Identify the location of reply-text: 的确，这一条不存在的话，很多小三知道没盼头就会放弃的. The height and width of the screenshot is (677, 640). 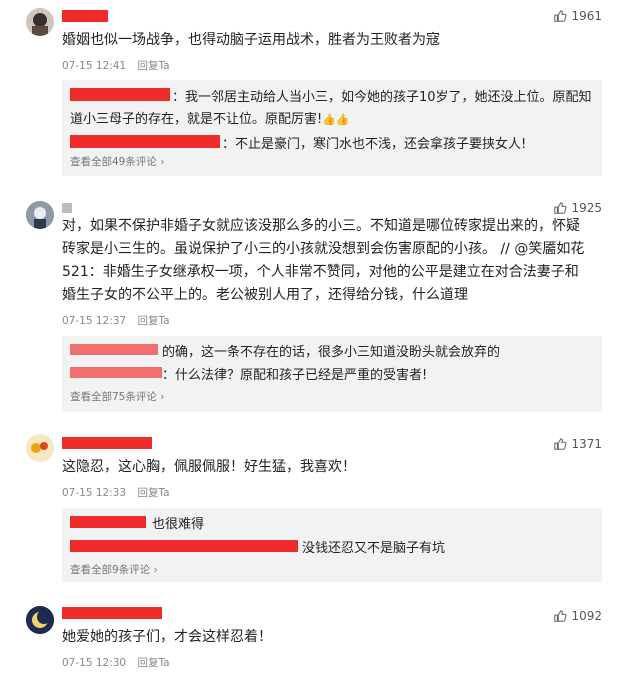
(331, 352).